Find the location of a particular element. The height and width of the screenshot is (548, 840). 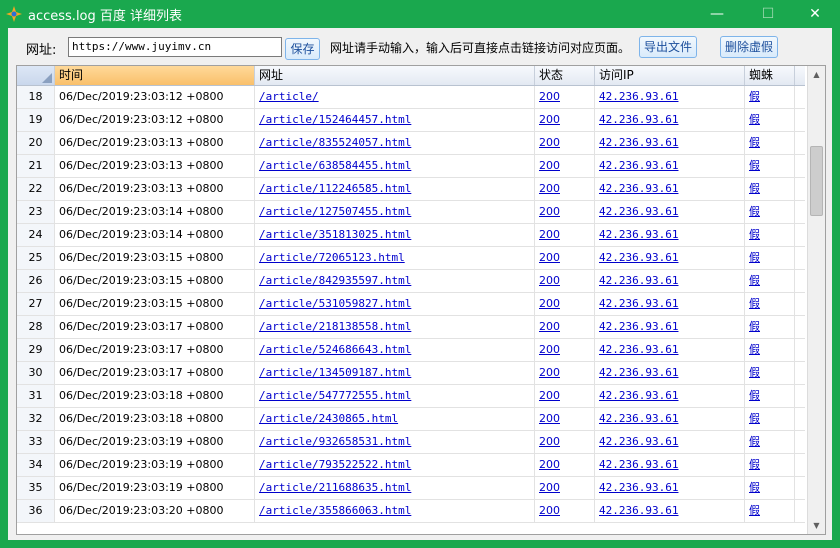

cell-url-link: /article/152464457.html is located at coordinates (395, 120).